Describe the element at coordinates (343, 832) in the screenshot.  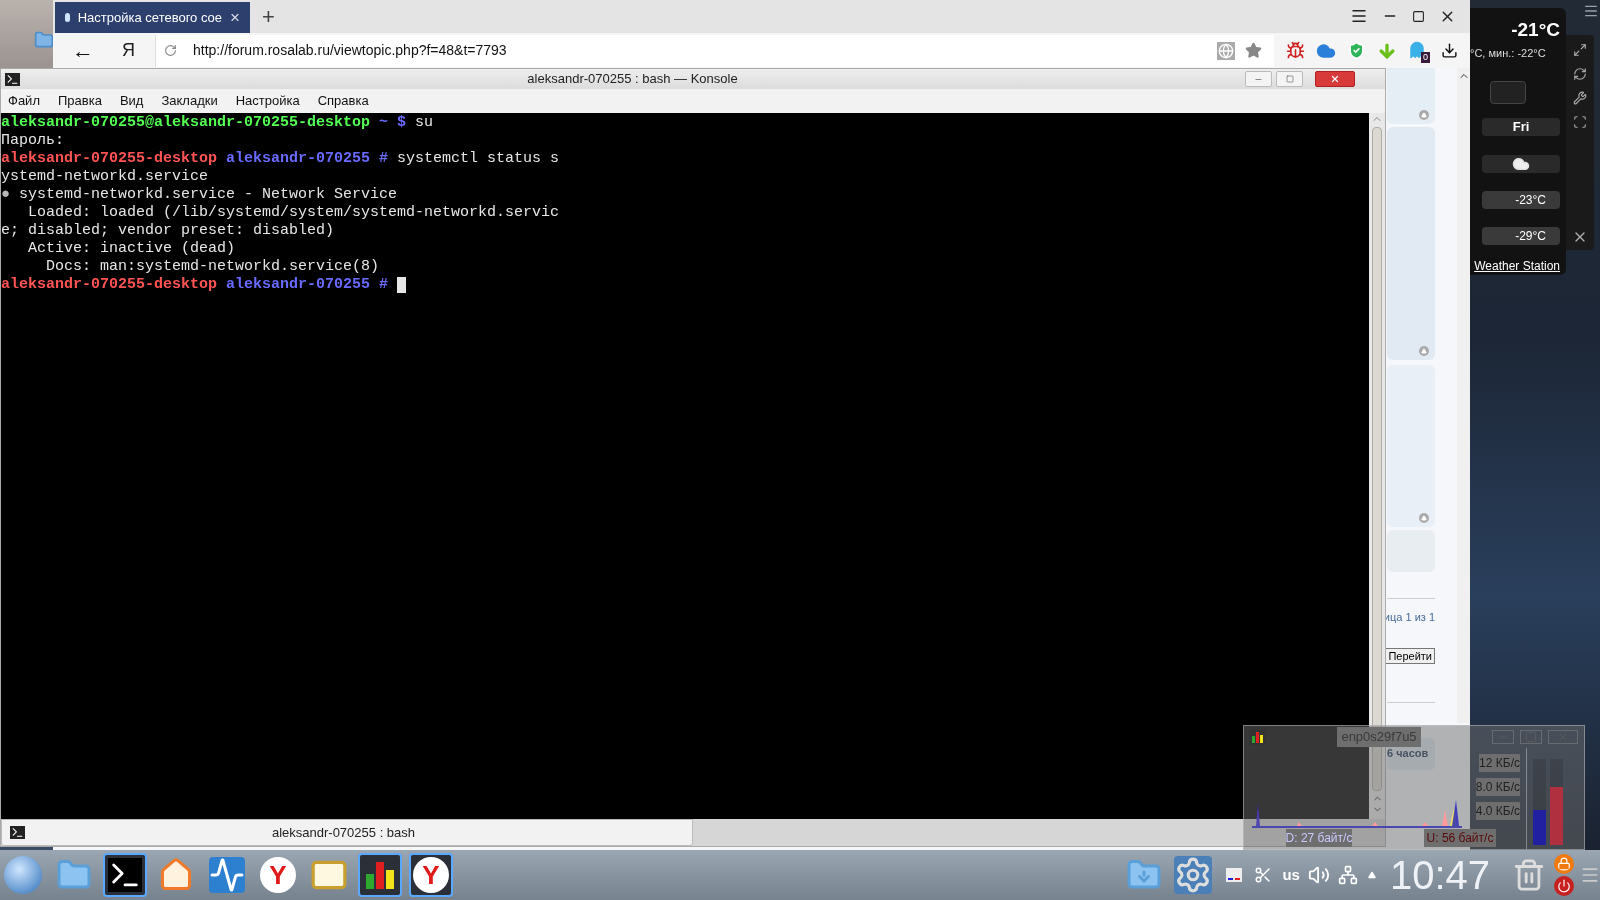
I see `tab-title: aleksandr-070255 : bash` at that location.